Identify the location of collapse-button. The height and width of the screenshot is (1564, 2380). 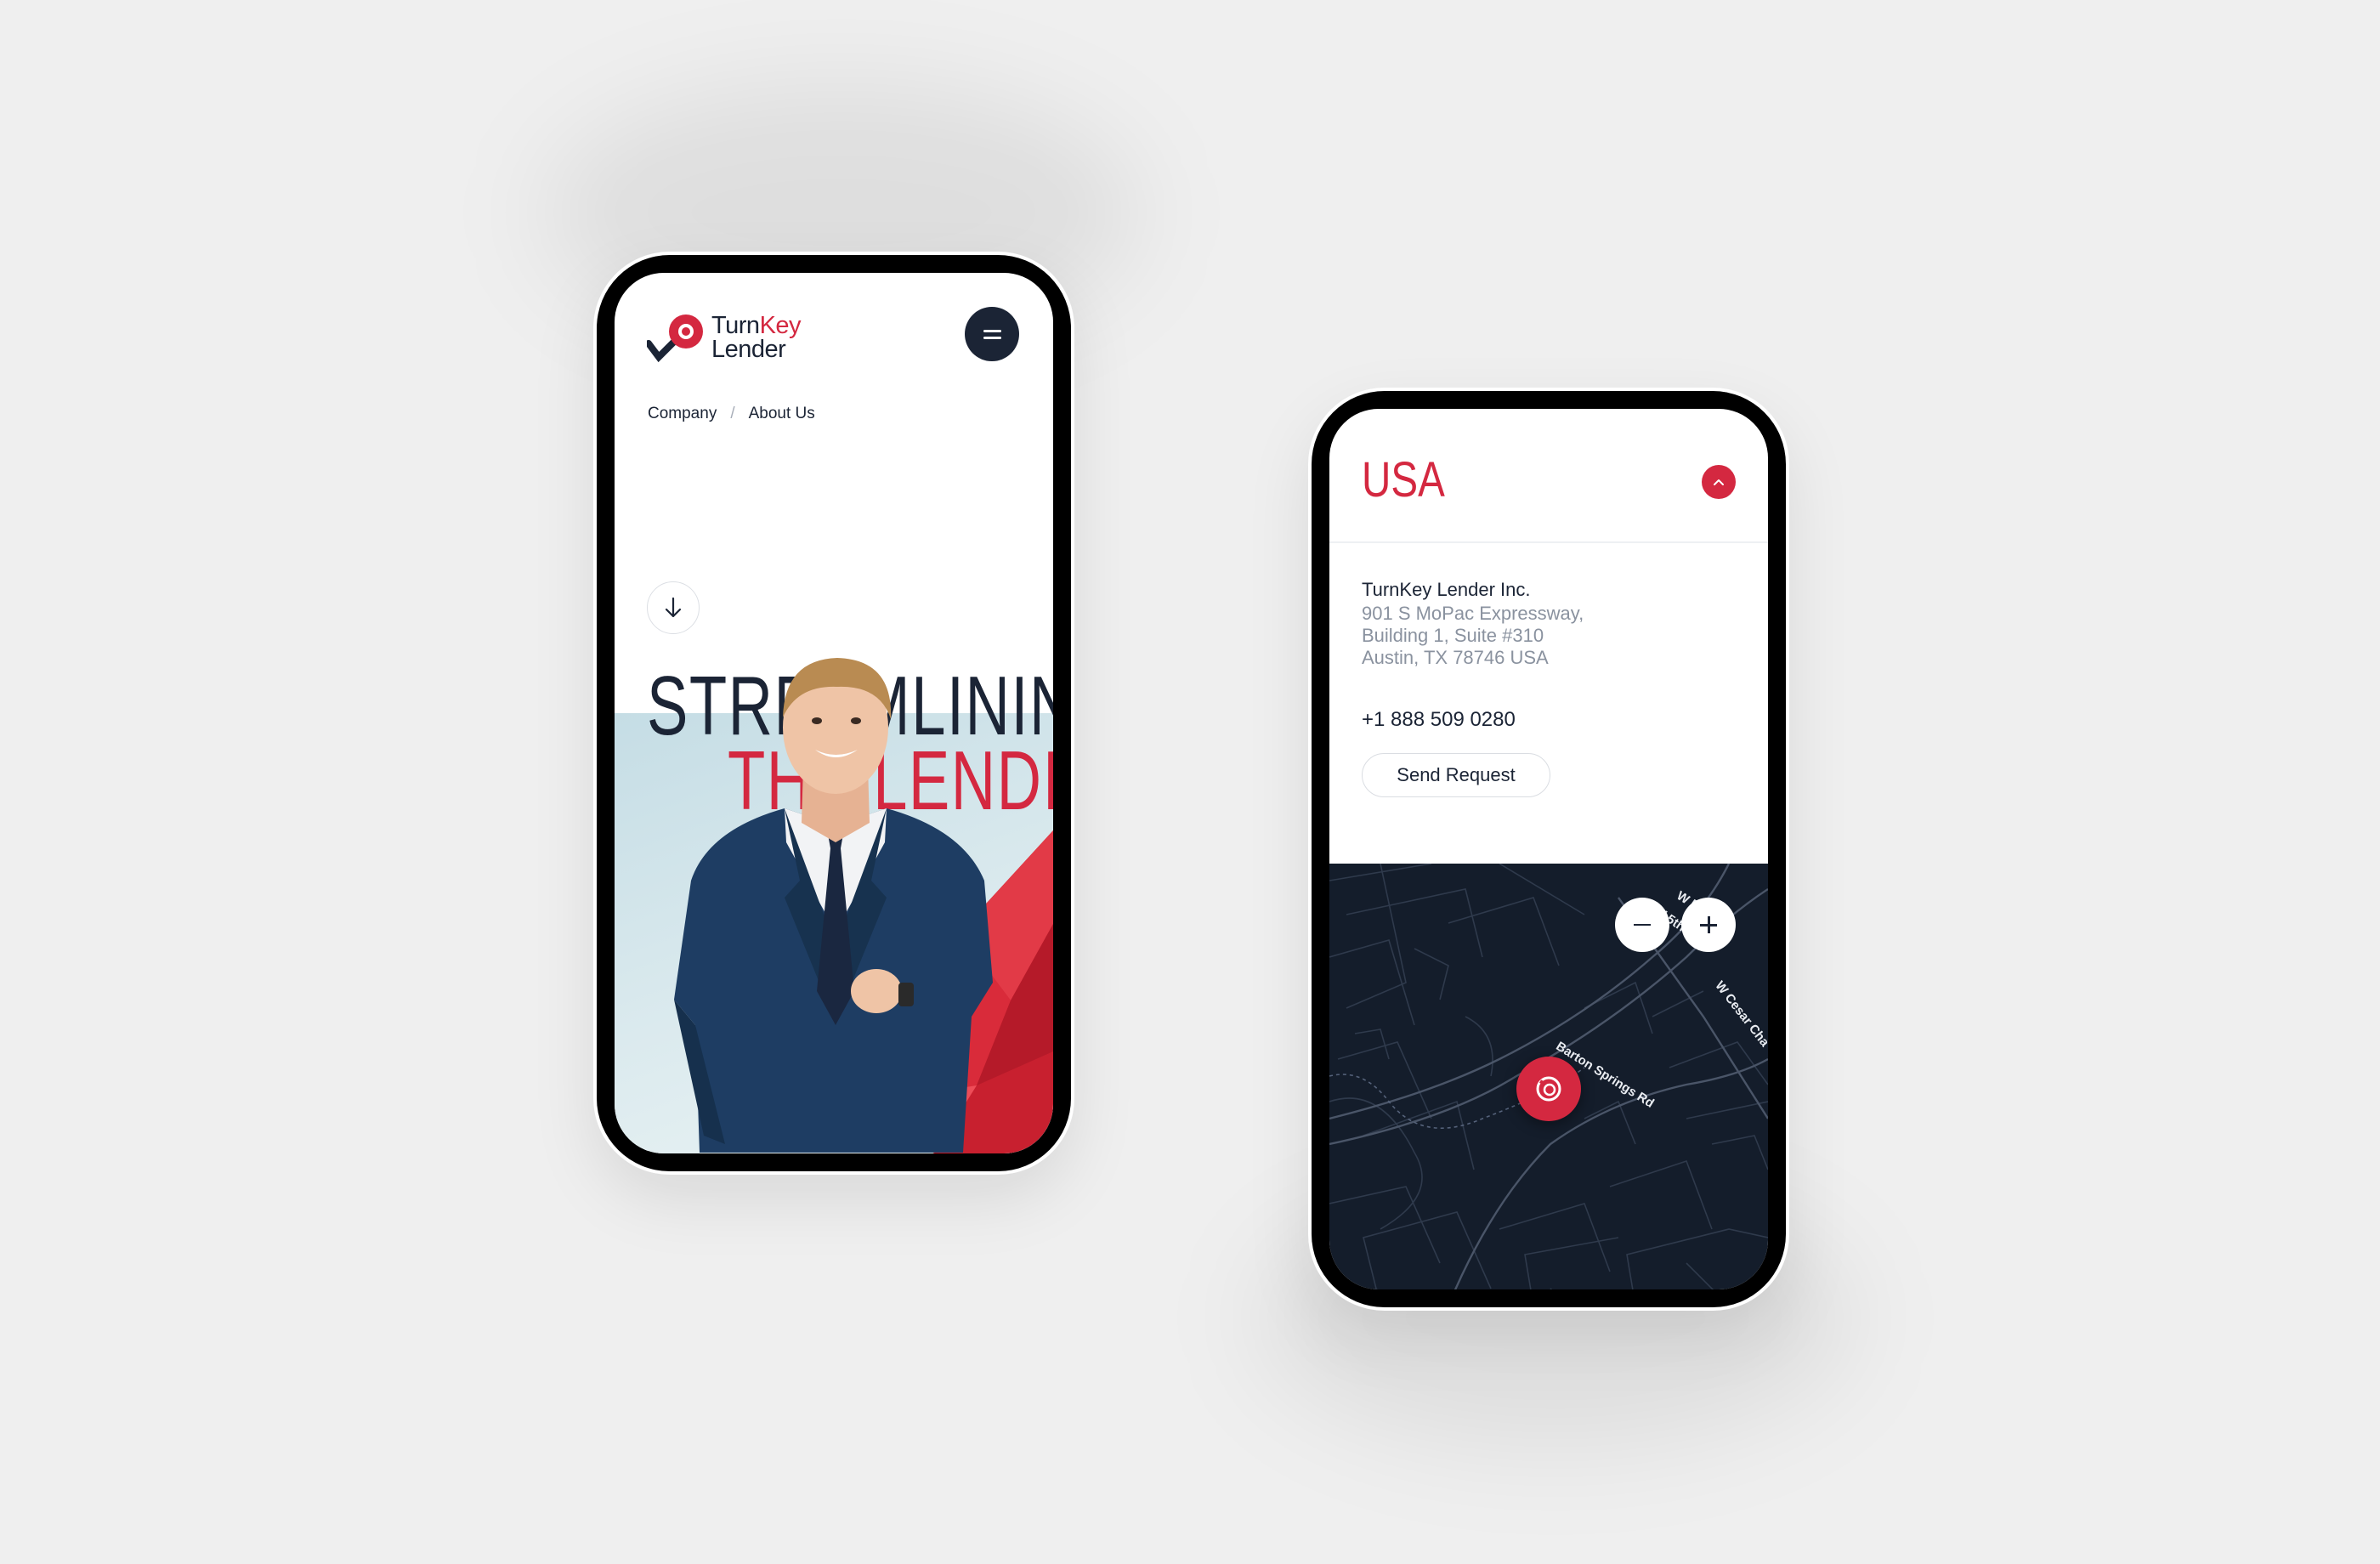
(1719, 482).